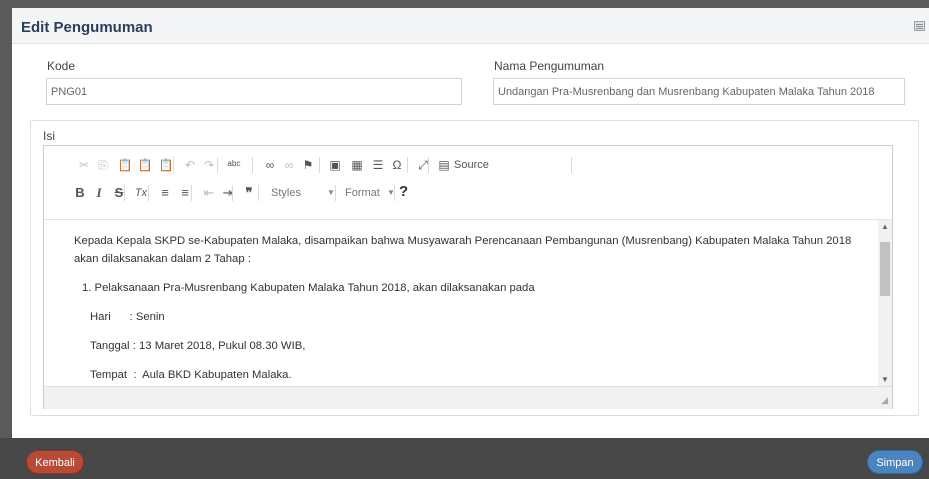 The image size is (929, 479). What do you see at coordinates (335, 165) in the screenshot?
I see `image-icon: ▣` at bounding box center [335, 165].